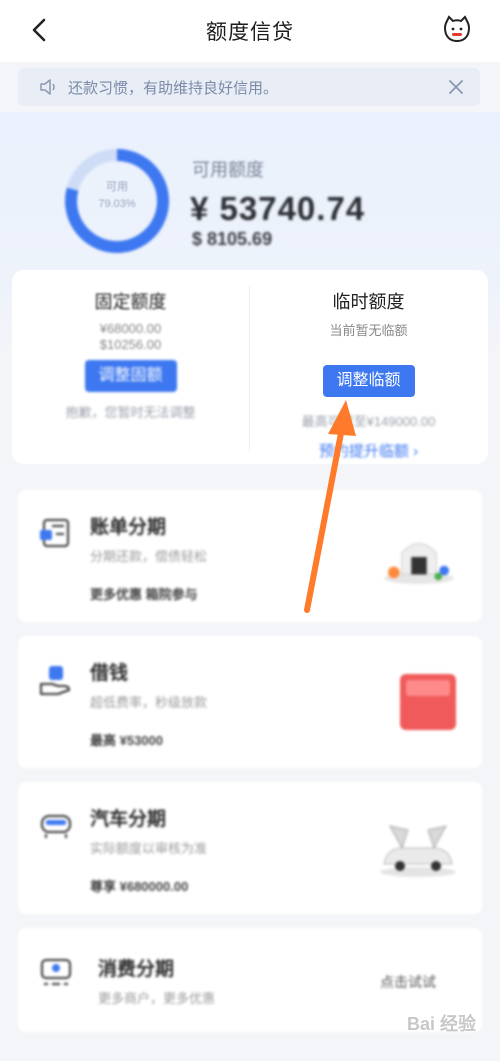 Image resolution: width=500 pixels, height=1061 pixels. Describe the element at coordinates (136, 969) in the screenshot. I see `product-name: 消费分期` at that location.